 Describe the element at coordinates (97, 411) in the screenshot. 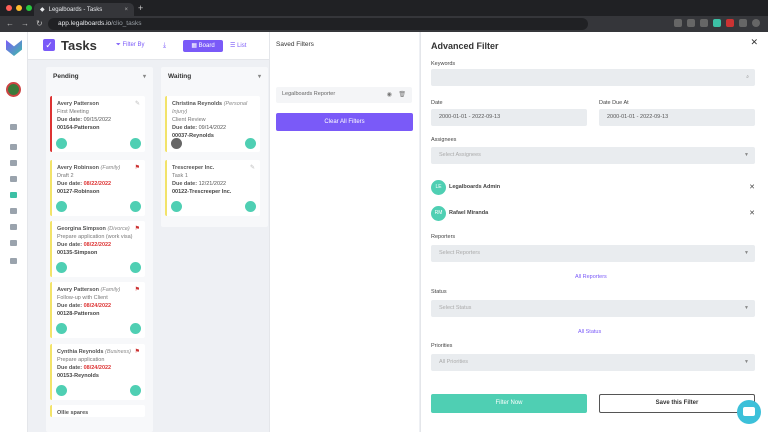

I see `task-card: Ollie spares` at that location.